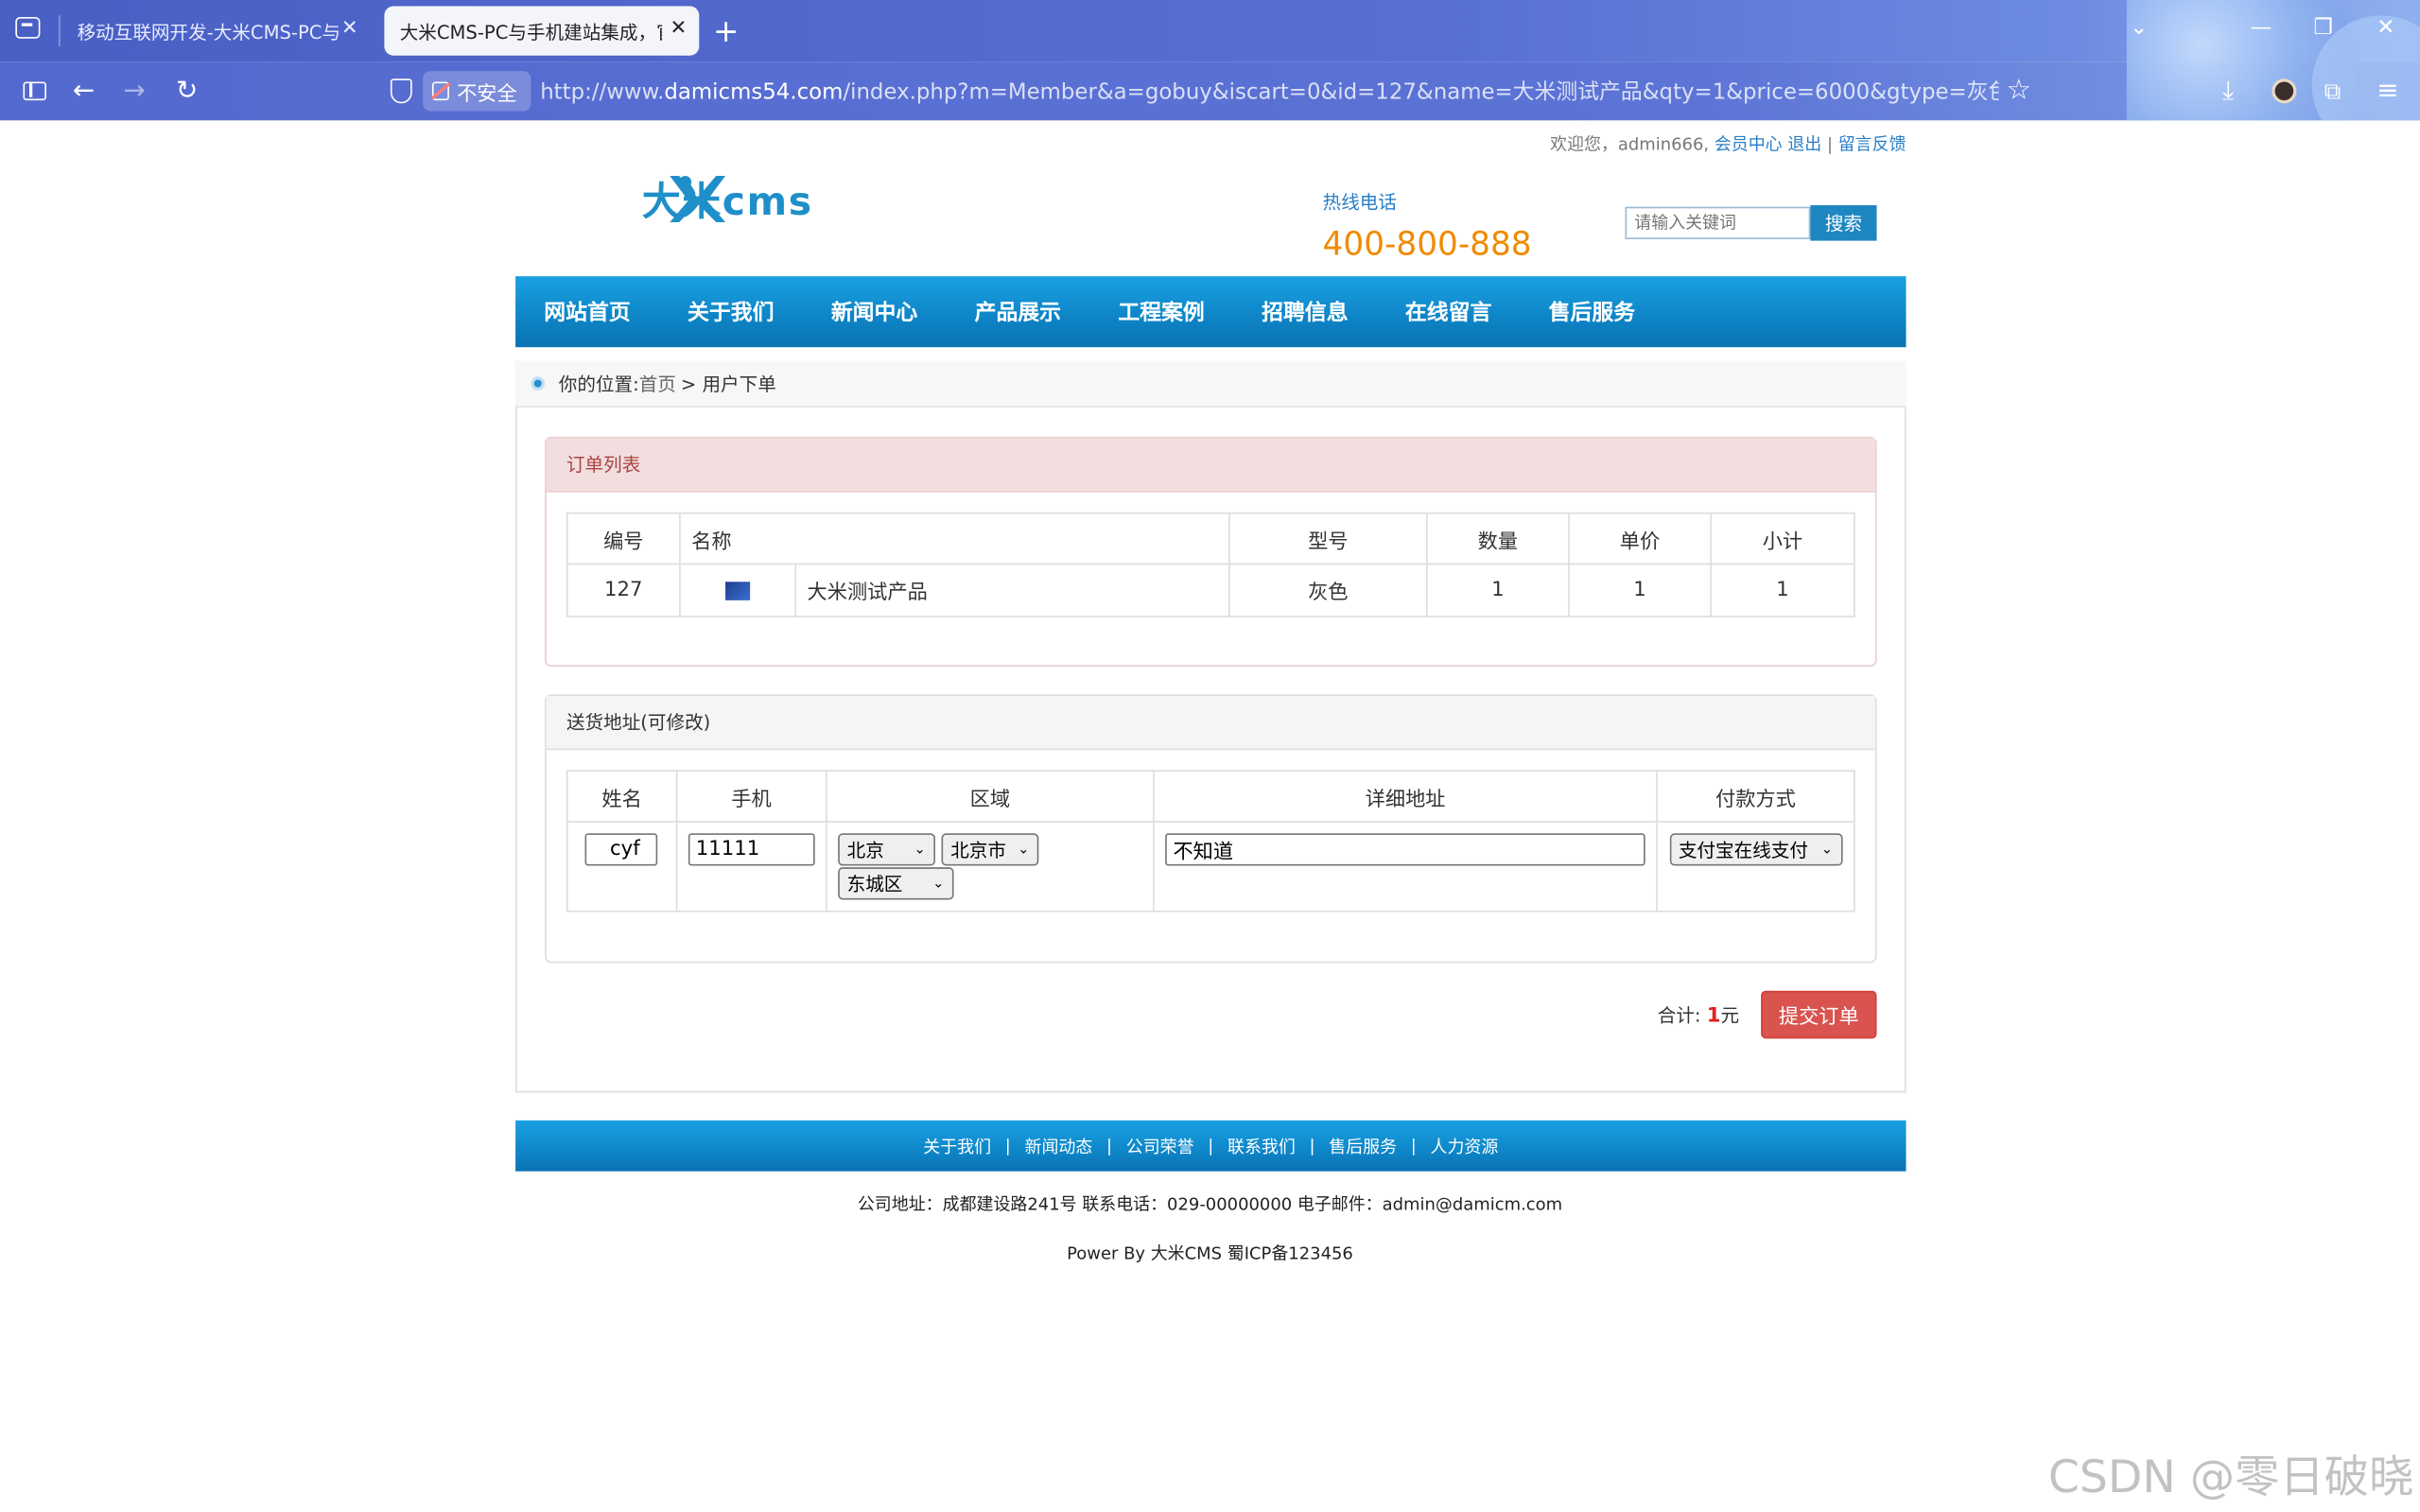  What do you see at coordinates (587, 312) in the screenshot?
I see `nav-home: 网站首页` at bounding box center [587, 312].